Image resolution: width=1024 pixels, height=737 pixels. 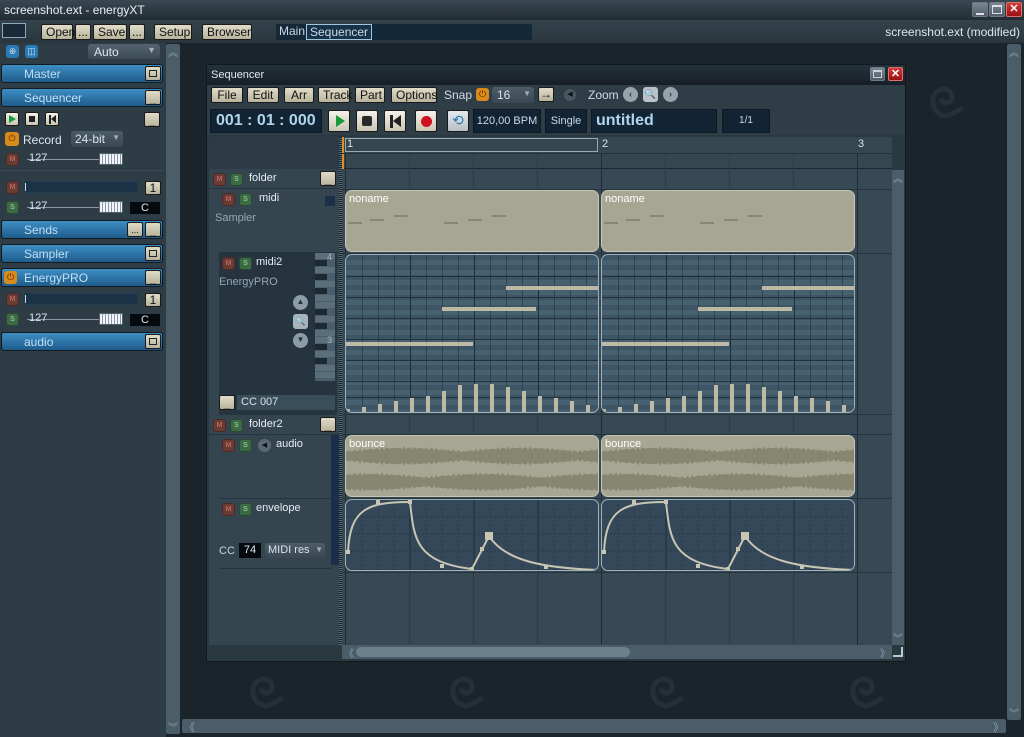 What do you see at coordinates (97, 139) in the screenshot?
I see `bit-depth-select: 24-bit ▼` at bounding box center [97, 139].